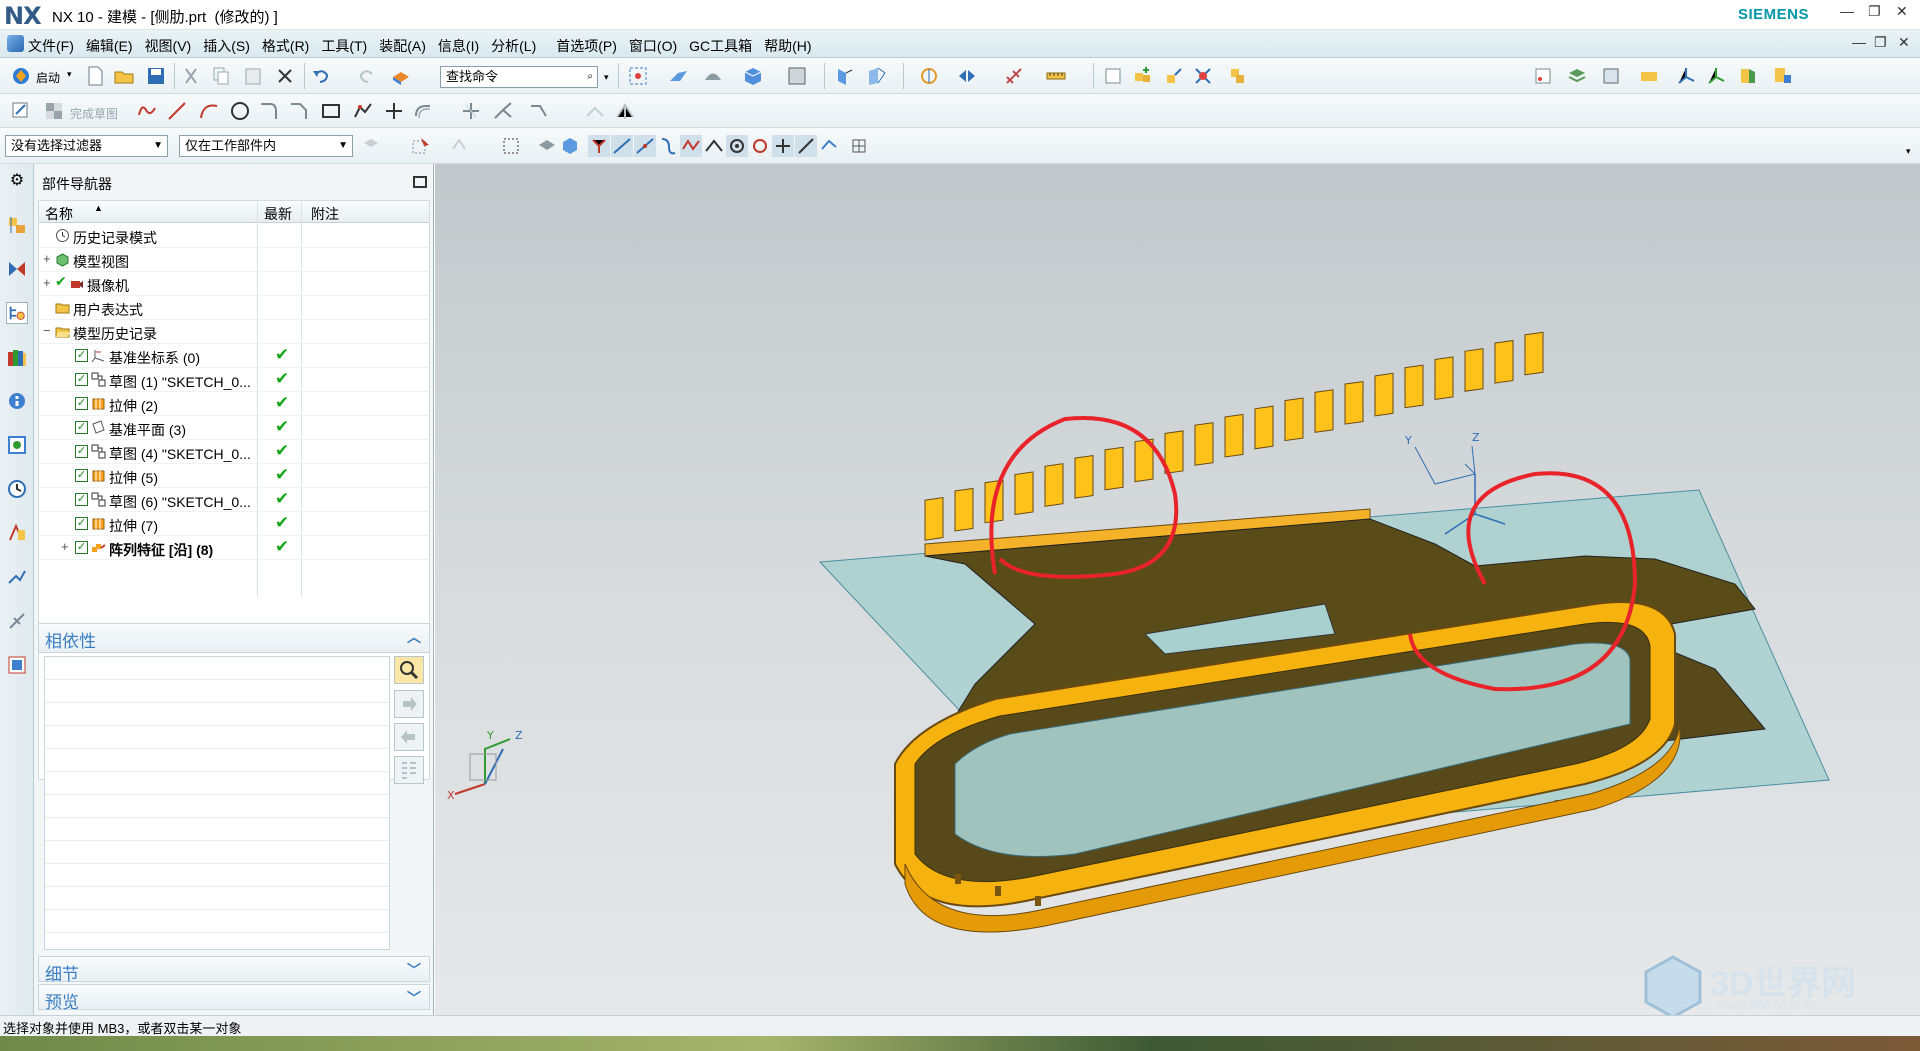 The height and width of the screenshot is (1051, 1920). What do you see at coordinates (1847, 11) in the screenshot?
I see `minimize-button: —` at bounding box center [1847, 11].